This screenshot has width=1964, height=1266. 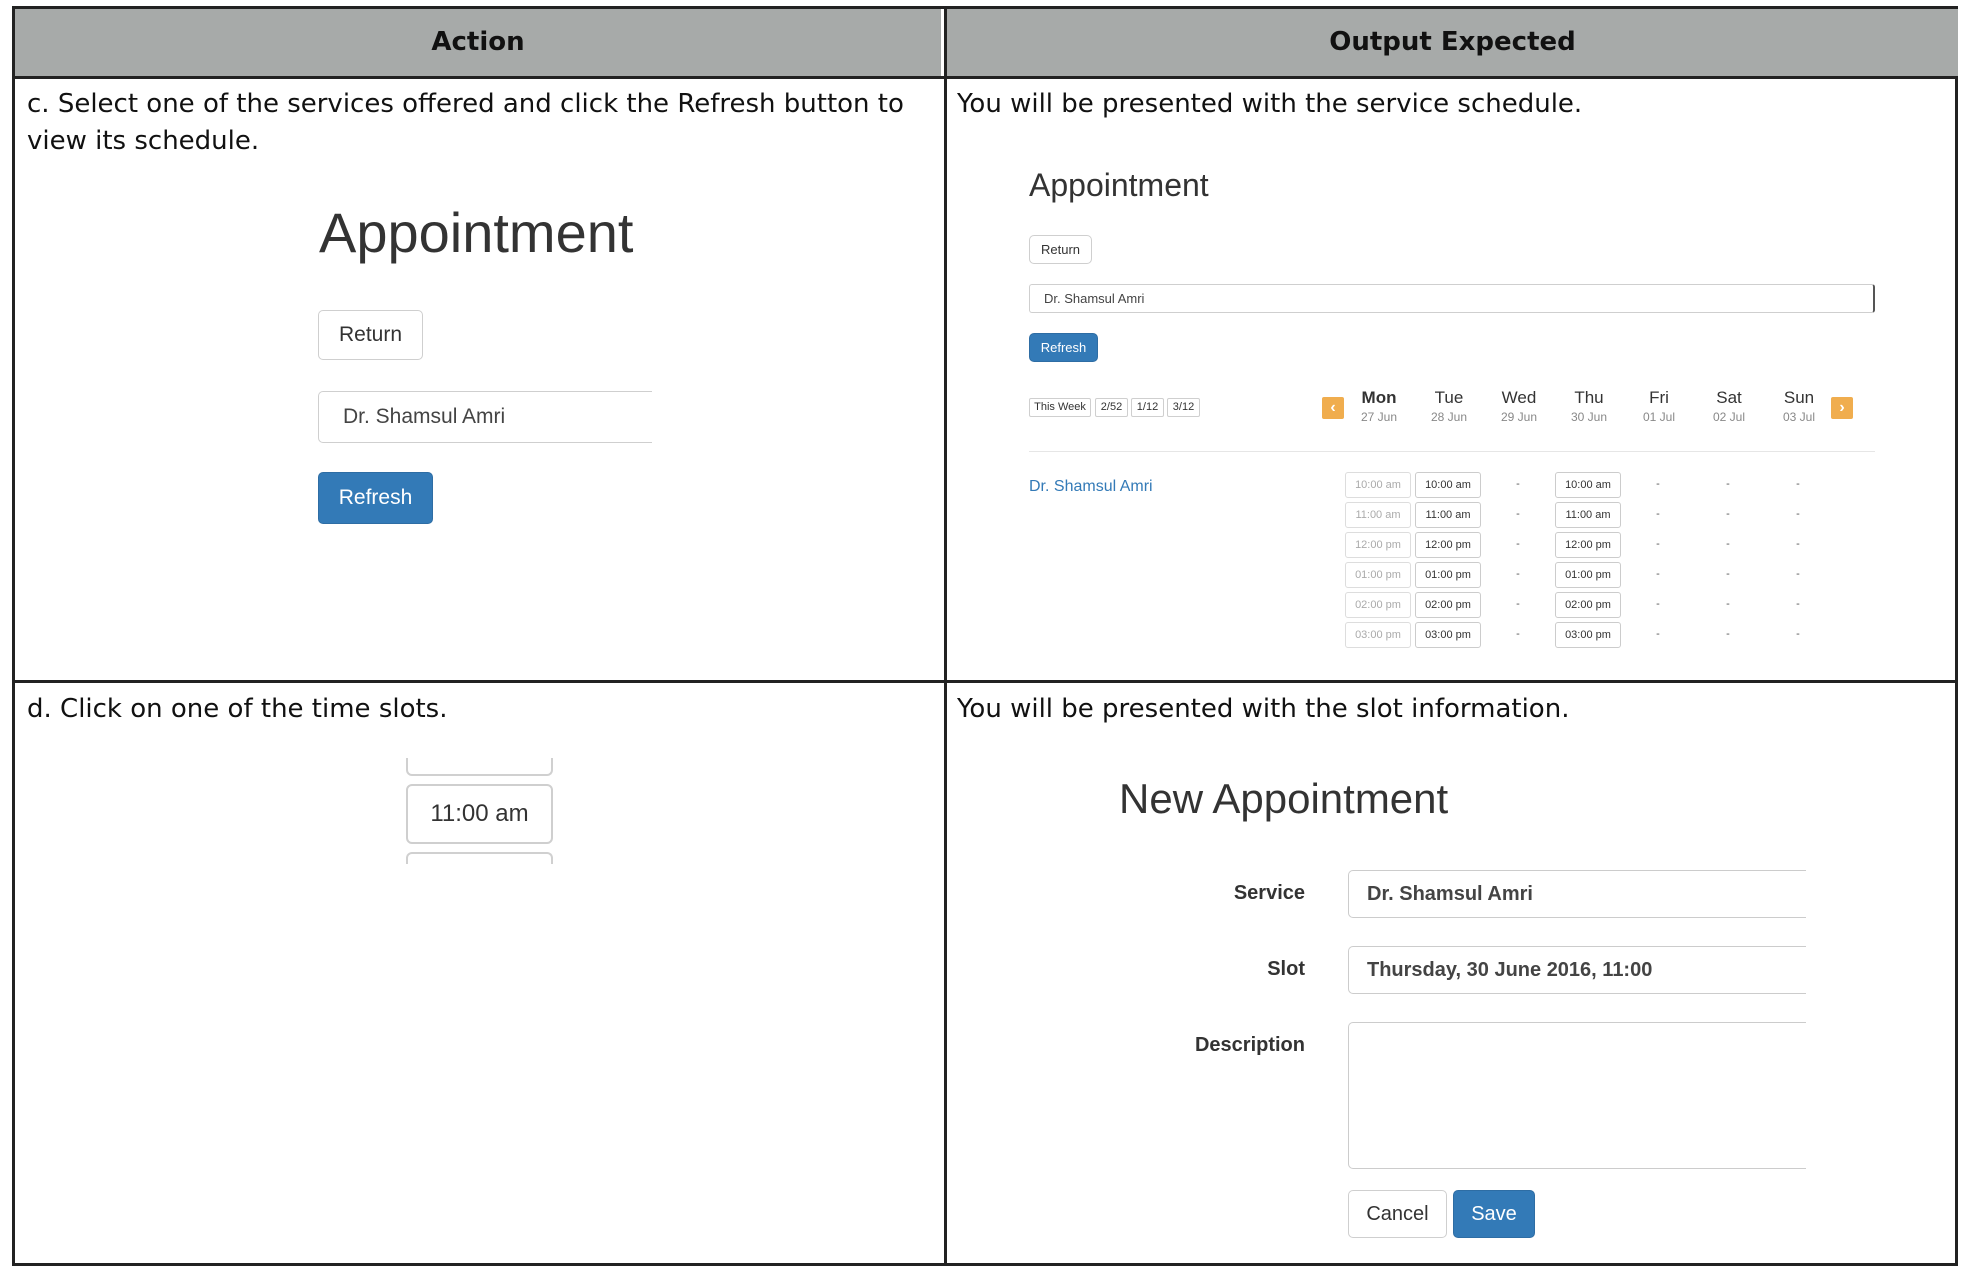 What do you see at coordinates (1577, 894) in the screenshot?
I see `service-field: Dr. Shamsul Amri` at bounding box center [1577, 894].